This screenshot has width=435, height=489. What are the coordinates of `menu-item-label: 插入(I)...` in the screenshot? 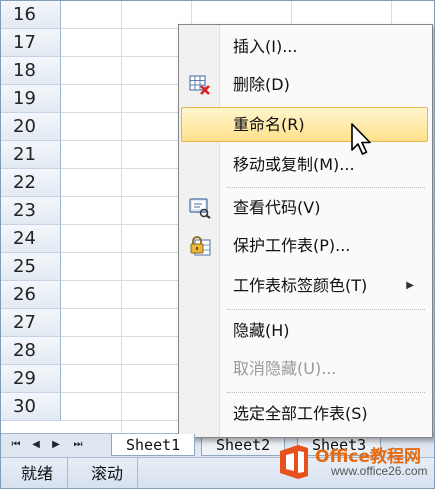 It's located at (265, 46).